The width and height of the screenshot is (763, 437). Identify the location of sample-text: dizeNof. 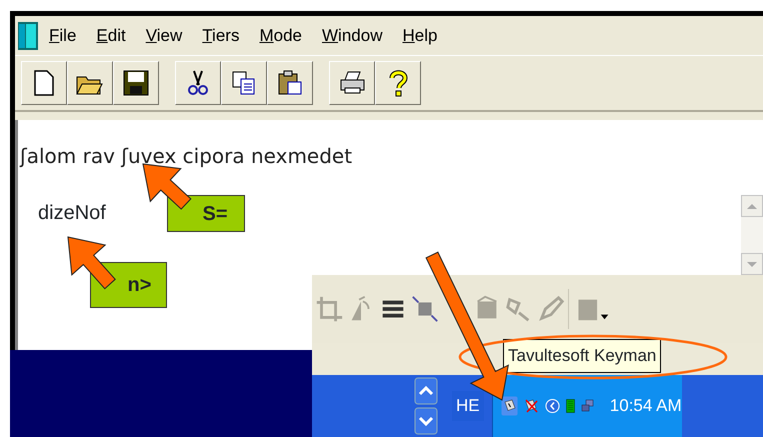
(72, 213).